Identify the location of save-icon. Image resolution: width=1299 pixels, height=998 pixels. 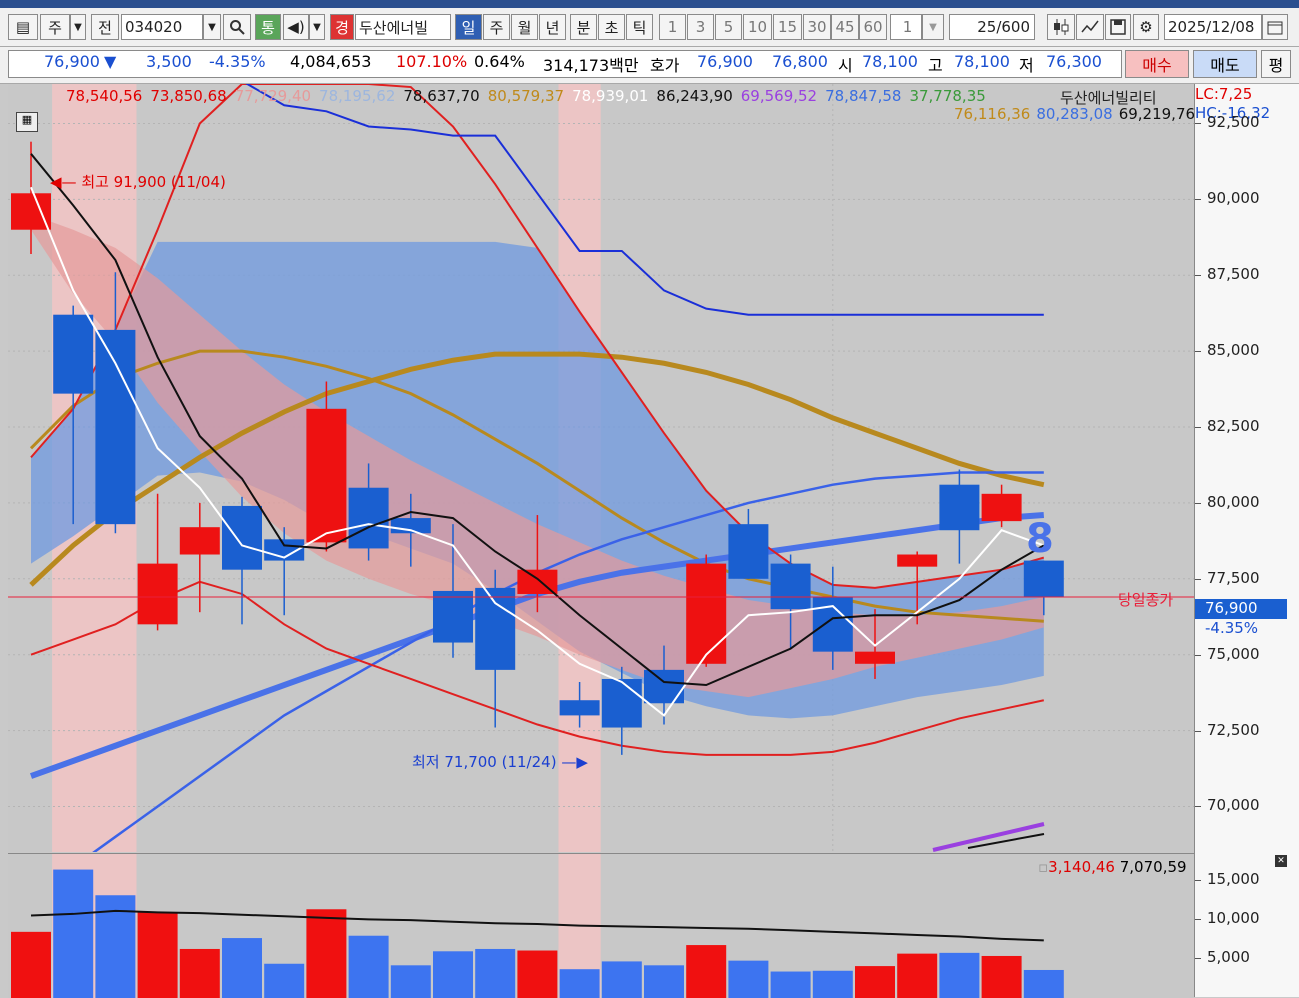
(1118, 27).